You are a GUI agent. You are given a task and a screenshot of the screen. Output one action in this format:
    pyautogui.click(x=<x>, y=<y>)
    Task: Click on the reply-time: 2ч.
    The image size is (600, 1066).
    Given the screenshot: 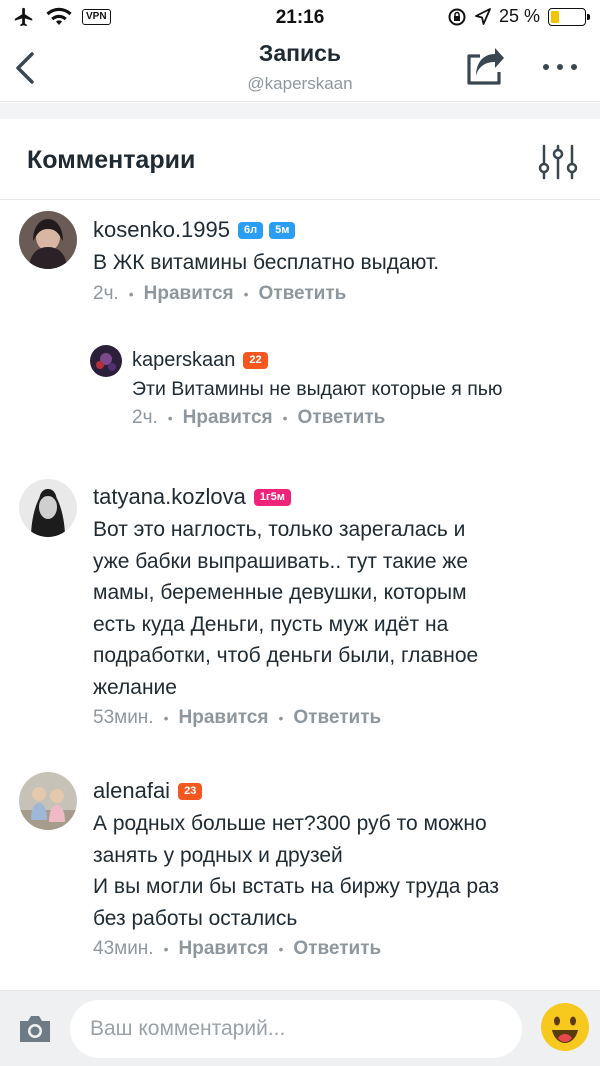 What is the action you would take?
    pyautogui.click(x=145, y=417)
    